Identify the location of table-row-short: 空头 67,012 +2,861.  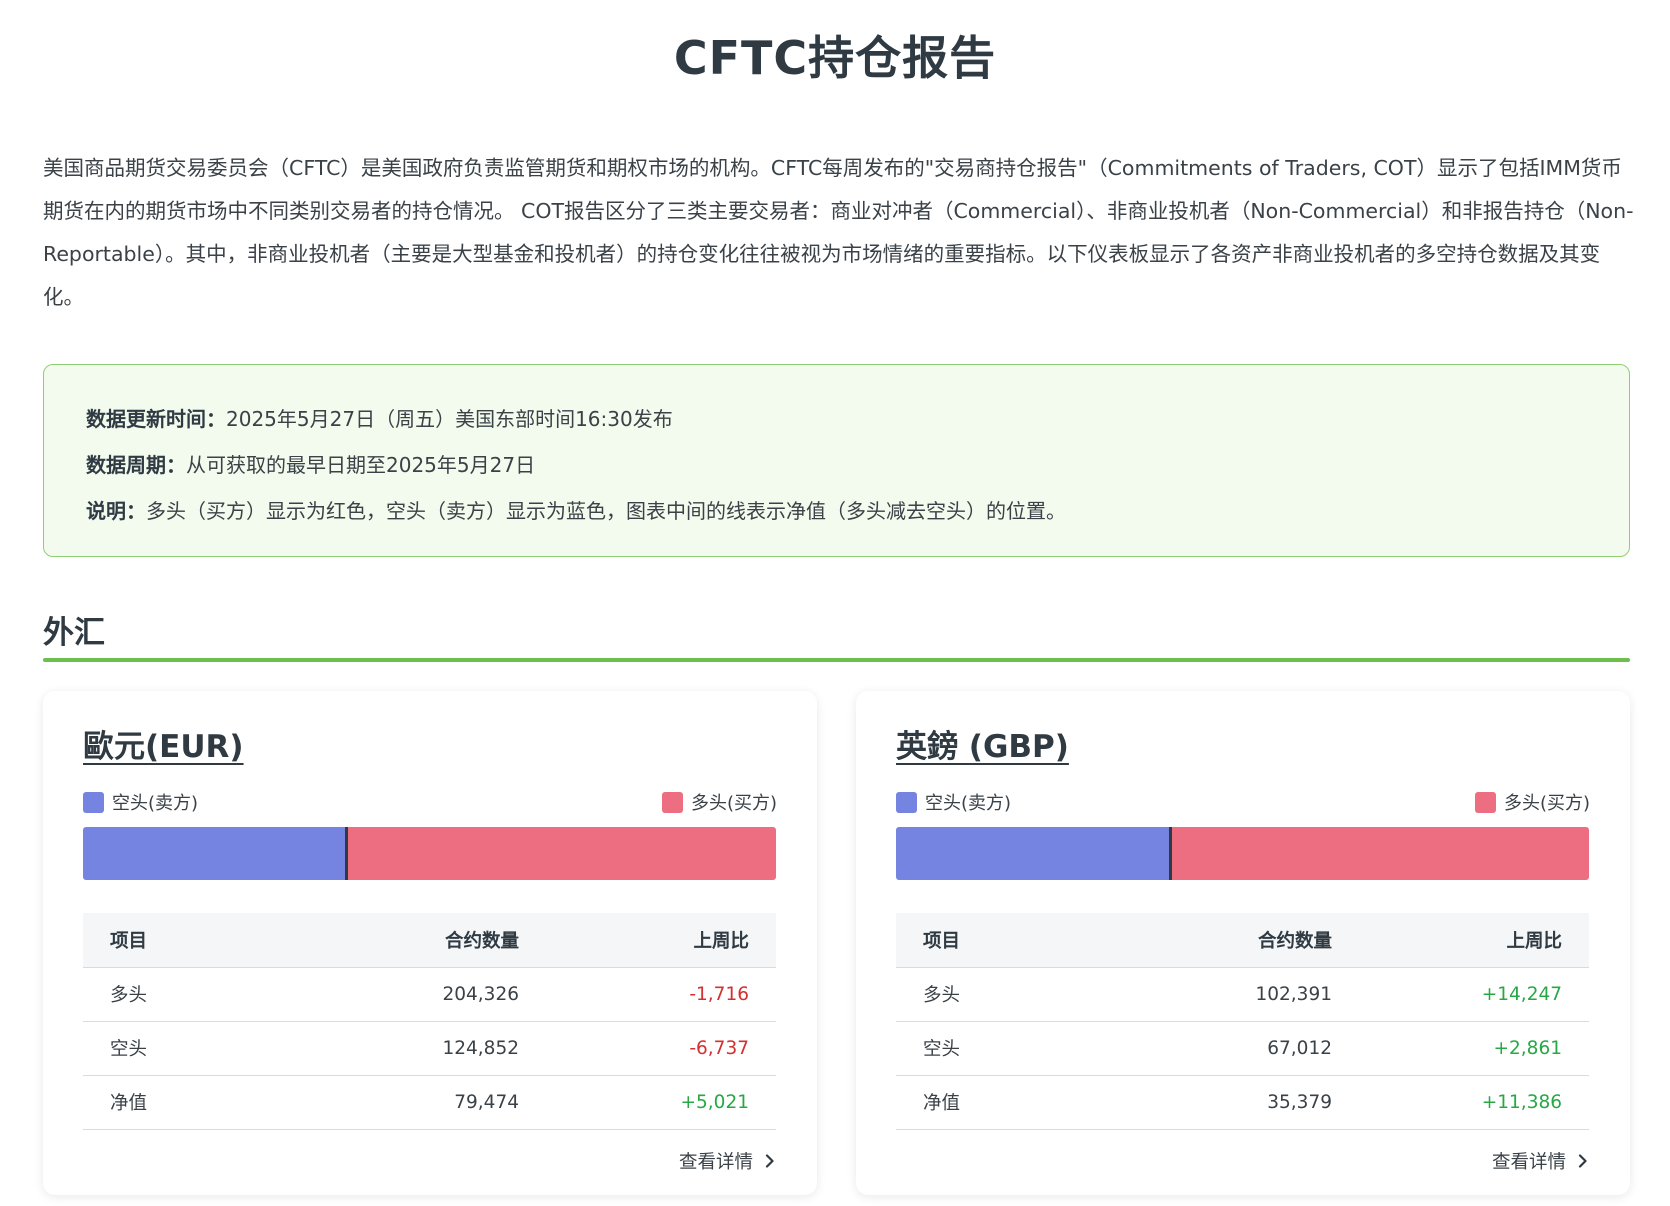
(1242, 1048).